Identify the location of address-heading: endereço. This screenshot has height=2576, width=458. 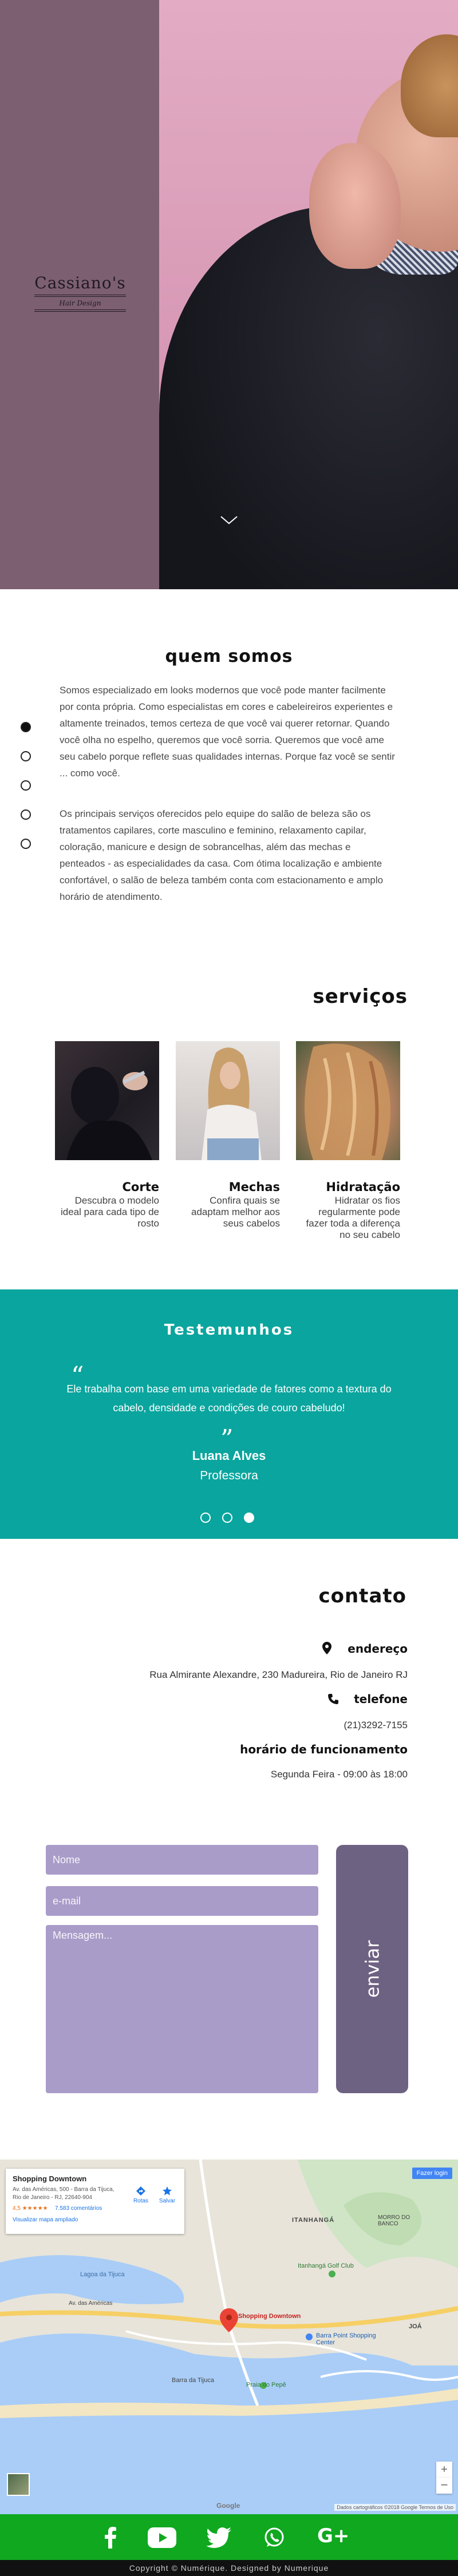
(365, 1649).